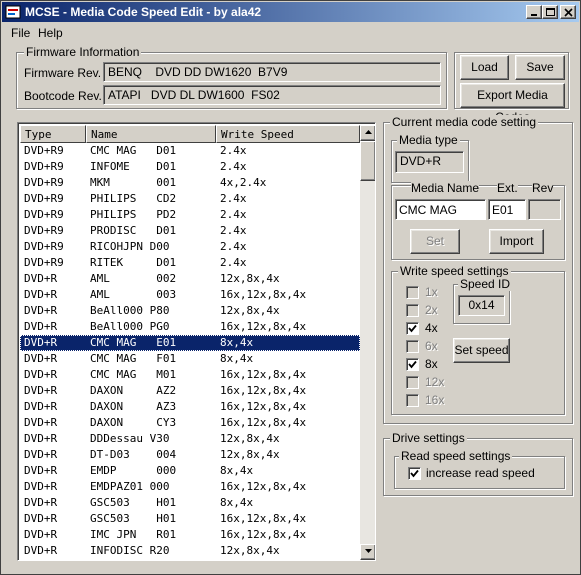  I want to click on table-row: DVD+R EMDP 000 8x,4x, so click(190, 471).